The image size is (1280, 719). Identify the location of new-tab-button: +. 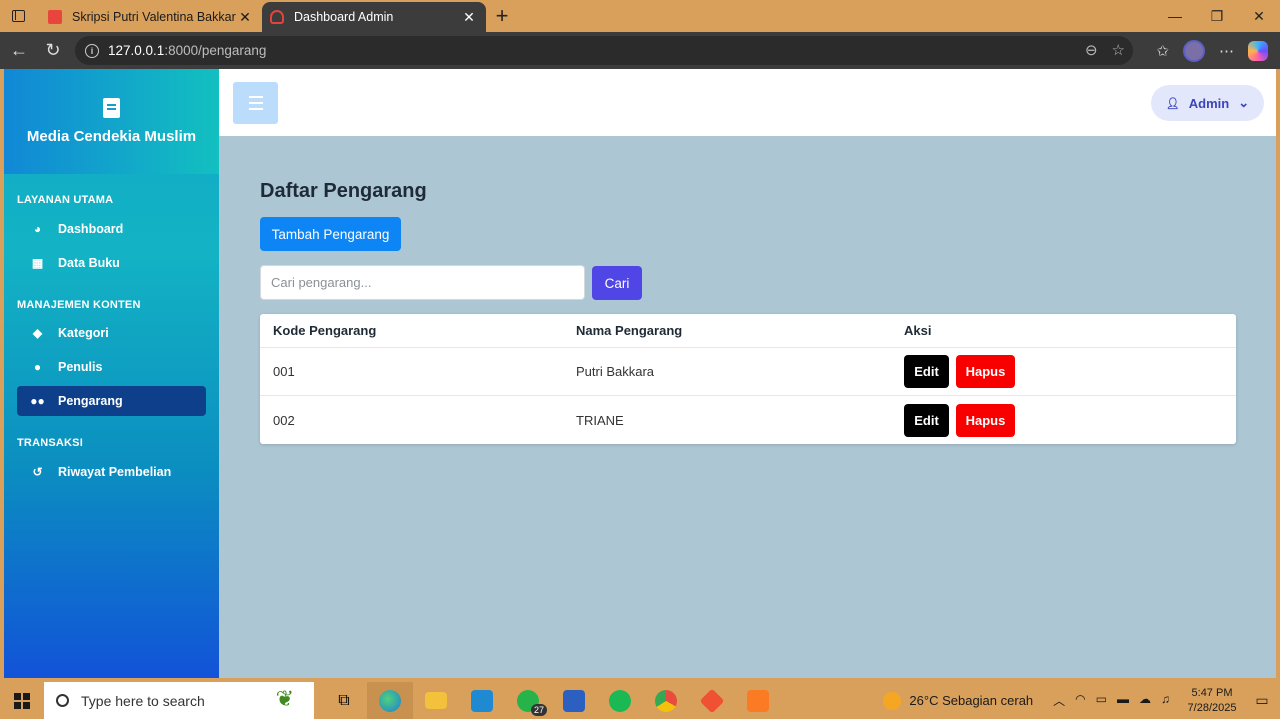
(502, 16).